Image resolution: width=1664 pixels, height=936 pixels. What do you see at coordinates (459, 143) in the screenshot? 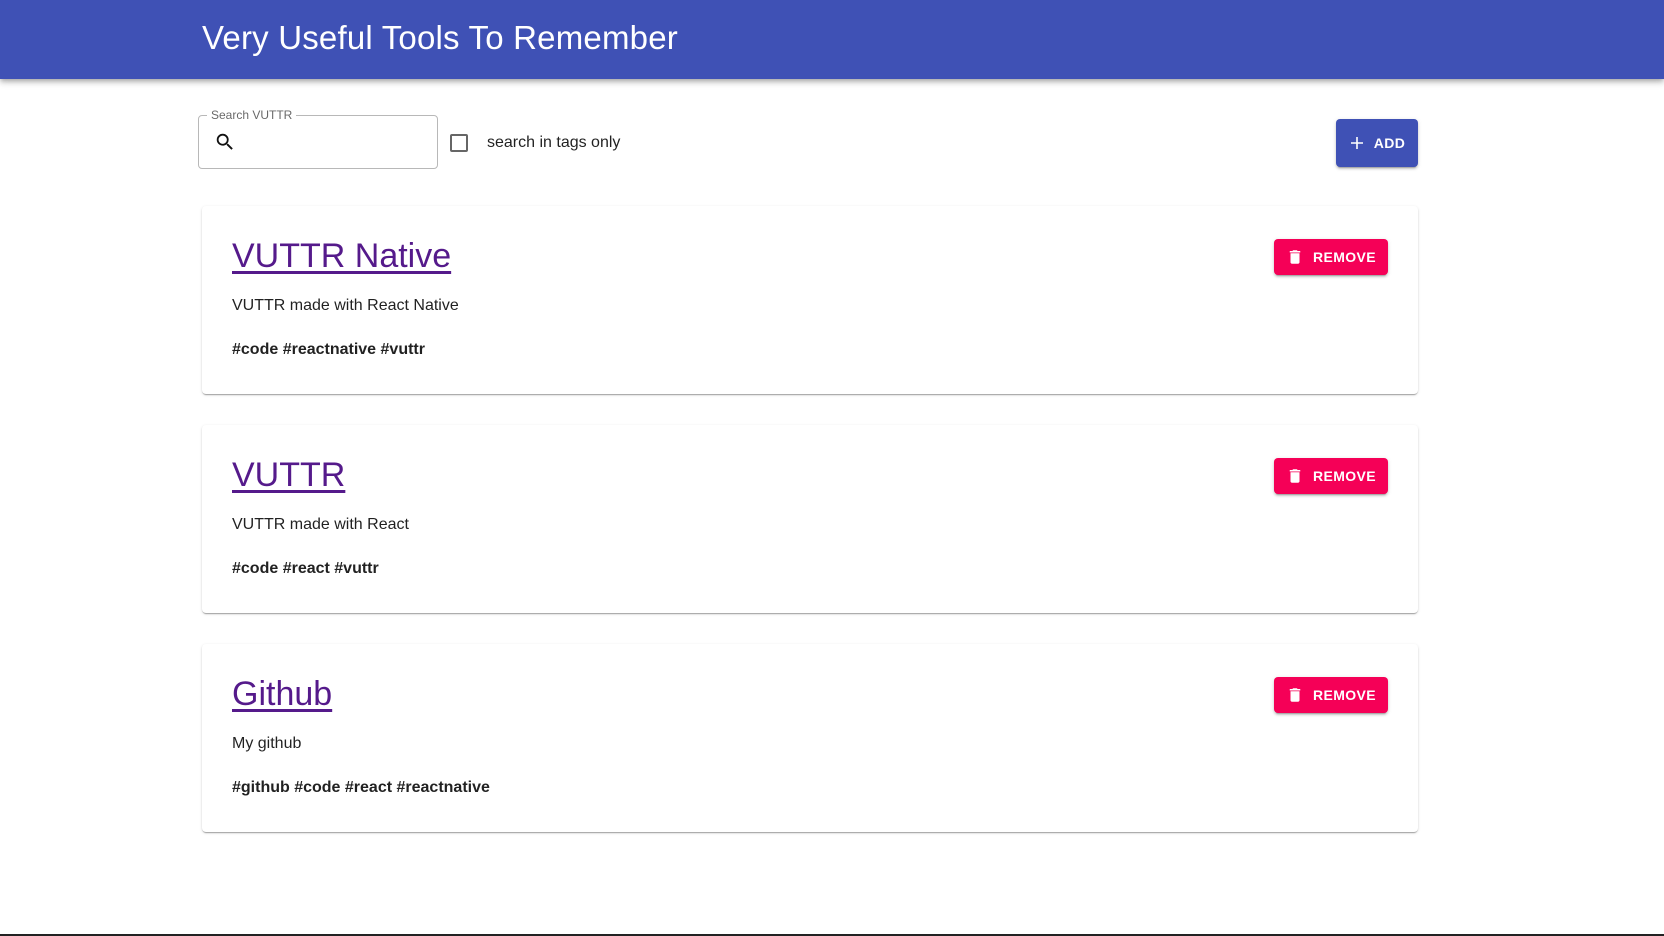
I see `tags-only-checkbox` at bounding box center [459, 143].